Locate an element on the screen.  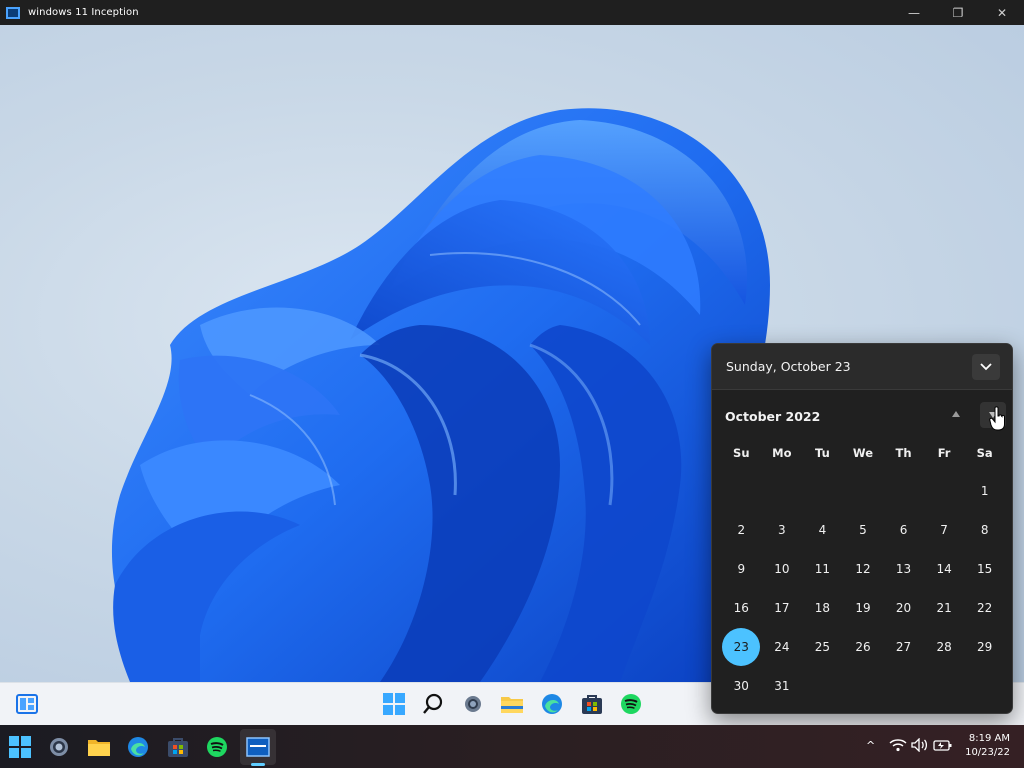
calendar-day-number: 8 is located at coordinates (984, 529).